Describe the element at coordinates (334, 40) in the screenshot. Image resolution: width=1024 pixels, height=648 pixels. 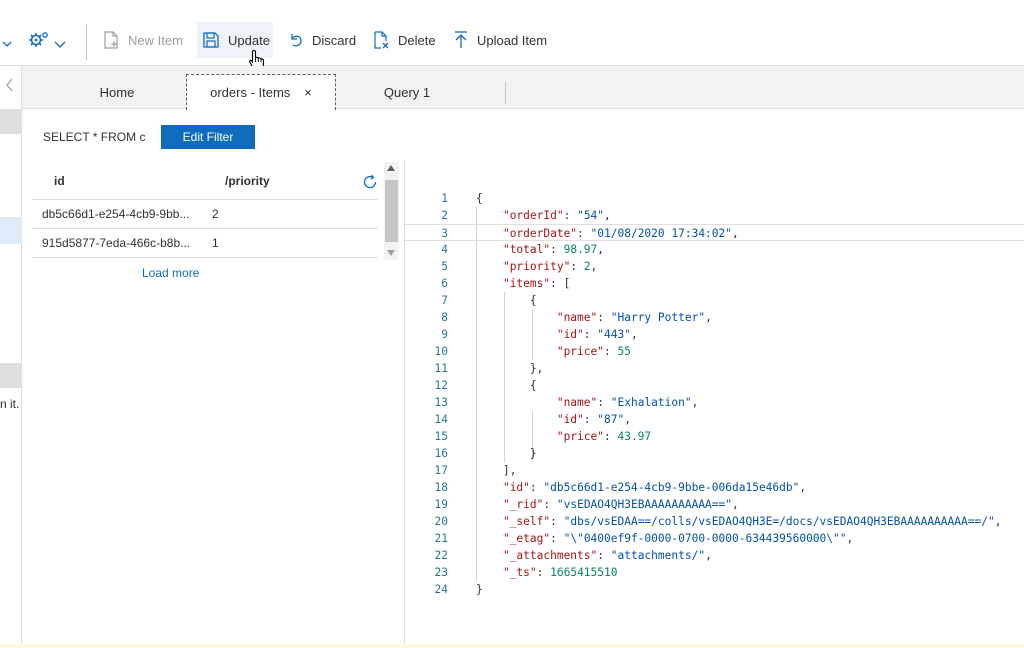
I see `discard-label: Discard` at that location.